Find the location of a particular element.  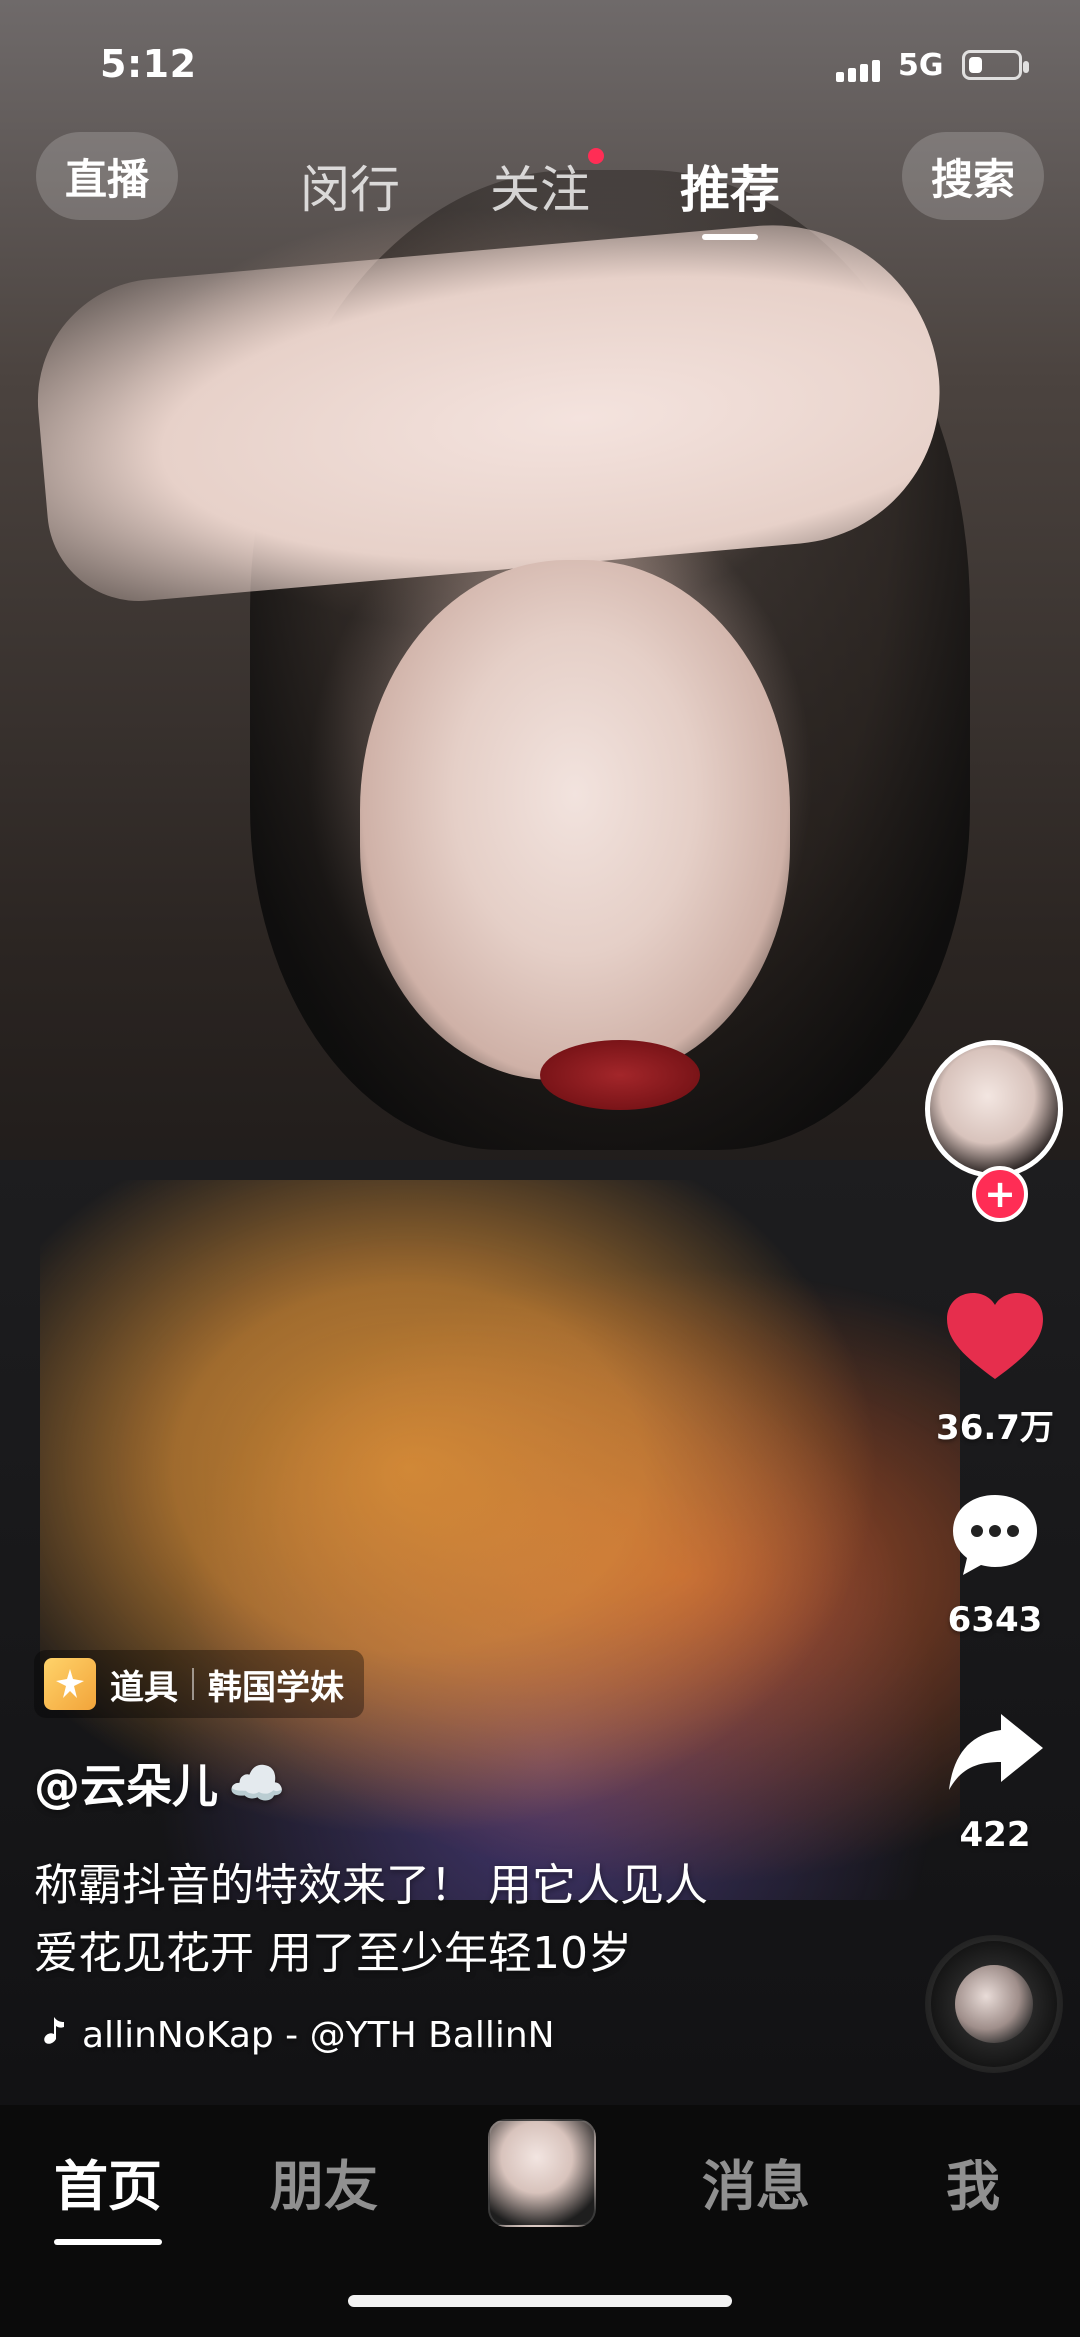

nav-create-button is located at coordinates (542, 2173).